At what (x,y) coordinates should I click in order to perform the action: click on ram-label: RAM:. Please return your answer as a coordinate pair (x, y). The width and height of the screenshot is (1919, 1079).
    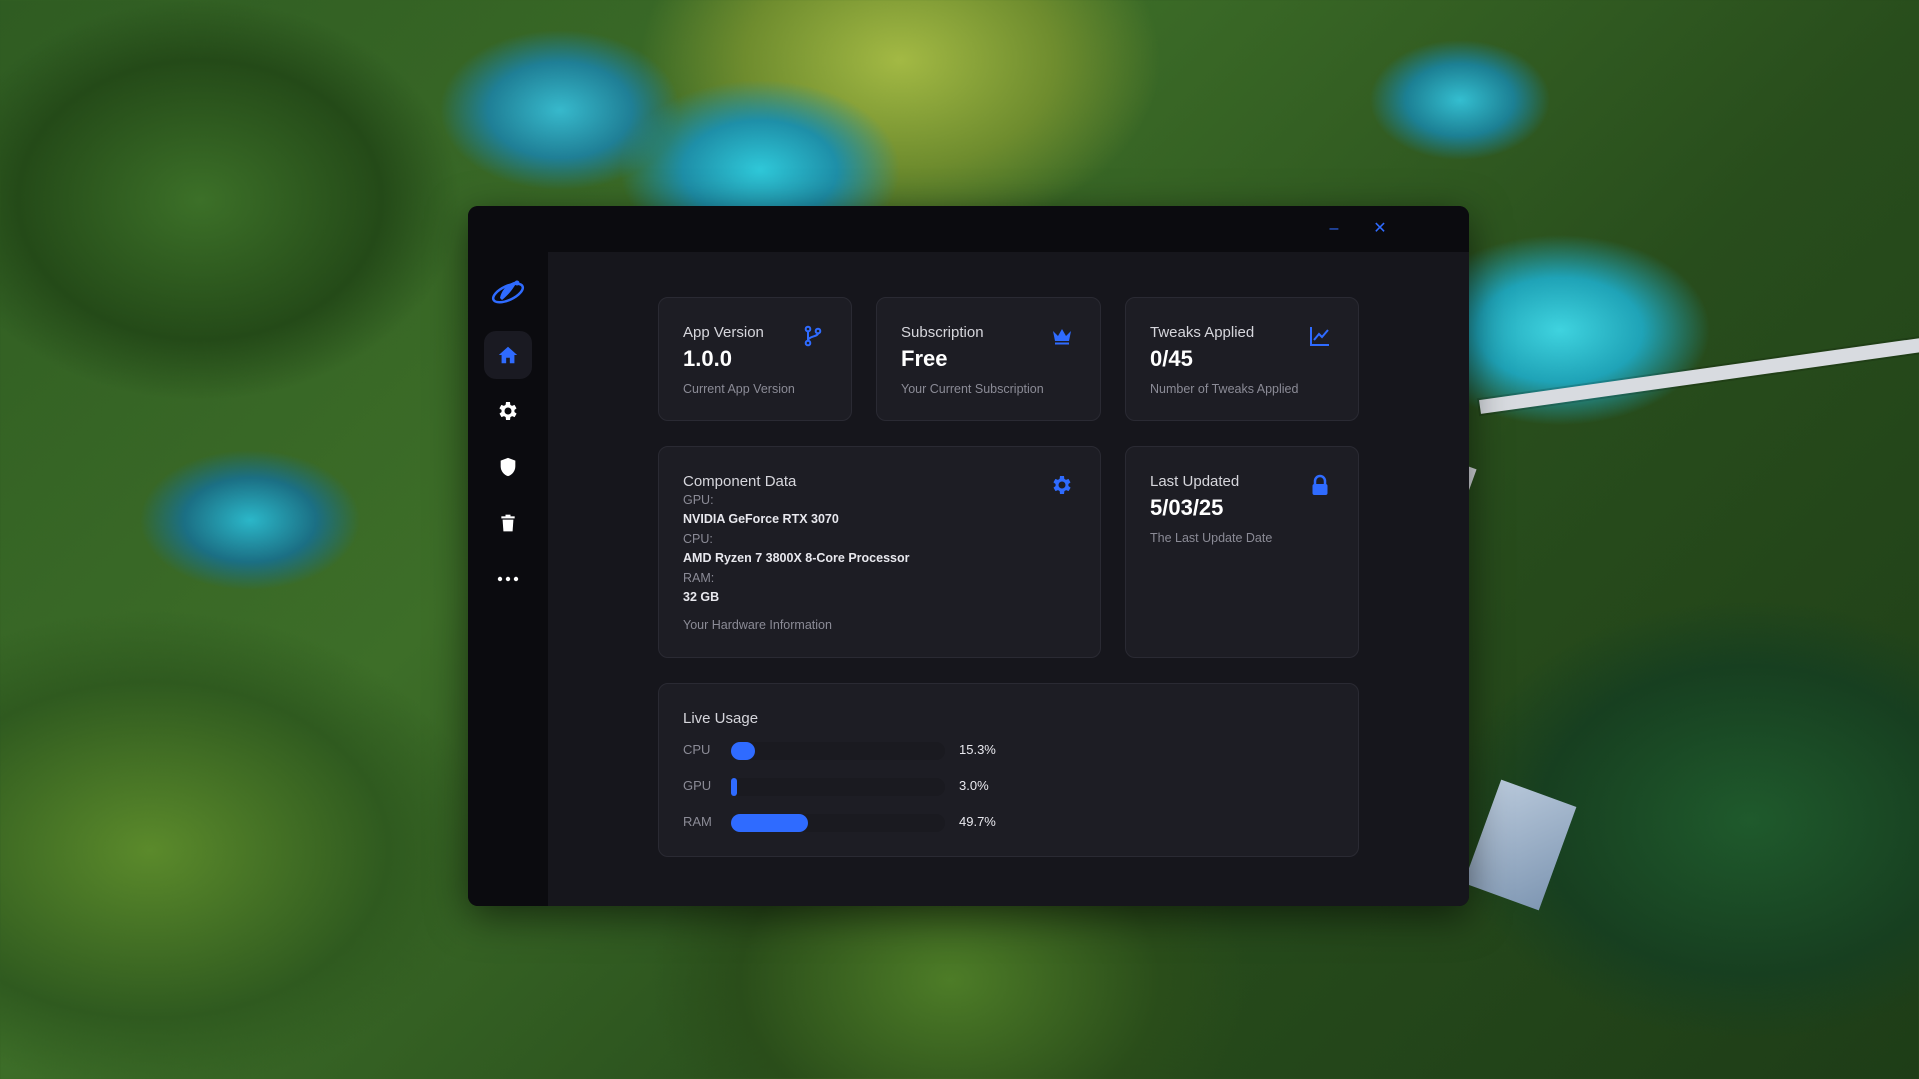
    Looking at the image, I should click on (699, 578).